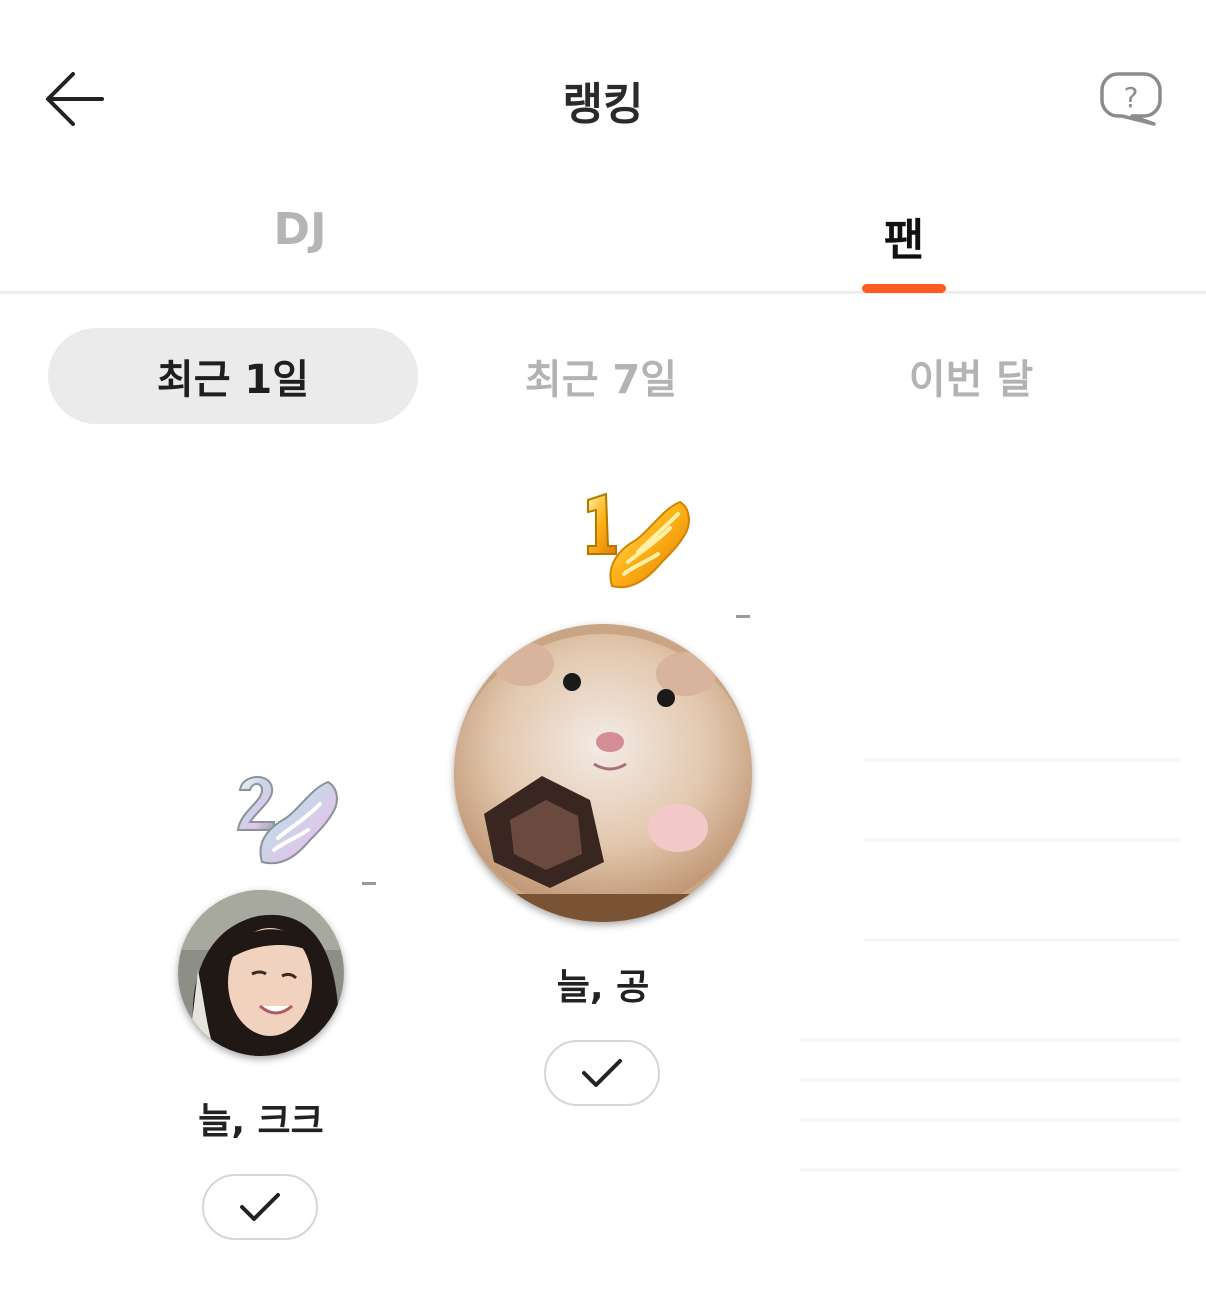 Image resolution: width=1206 pixels, height=1306 pixels. Describe the element at coordinates (603, 987) in the screenshot. I see `fan-name: 늘, 공` at that location.